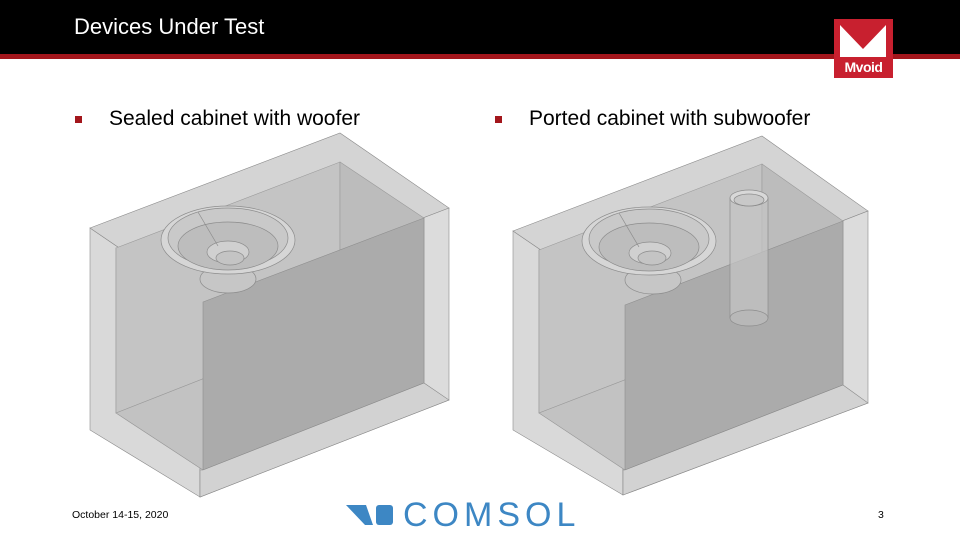  I want to click on comsol-logo-text: COMSOL, so click(492, 515).